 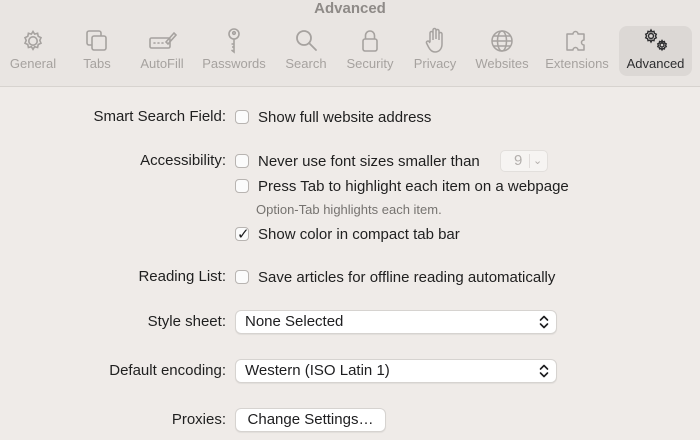 I want to click on chevron-down-icon: ⌄, so click(x=538, y=161).